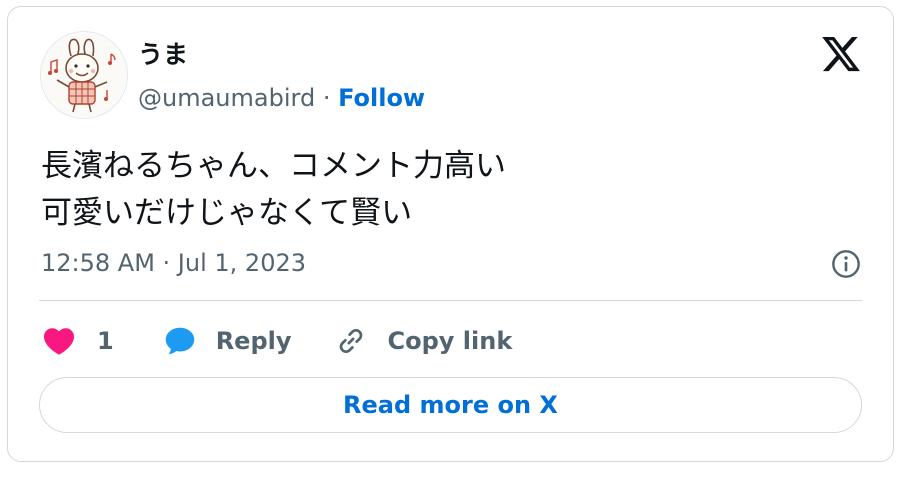  What do you see at coordinates (846, 264) in the screenshot?
I see `info-icon` at bounding box center [846, 264].